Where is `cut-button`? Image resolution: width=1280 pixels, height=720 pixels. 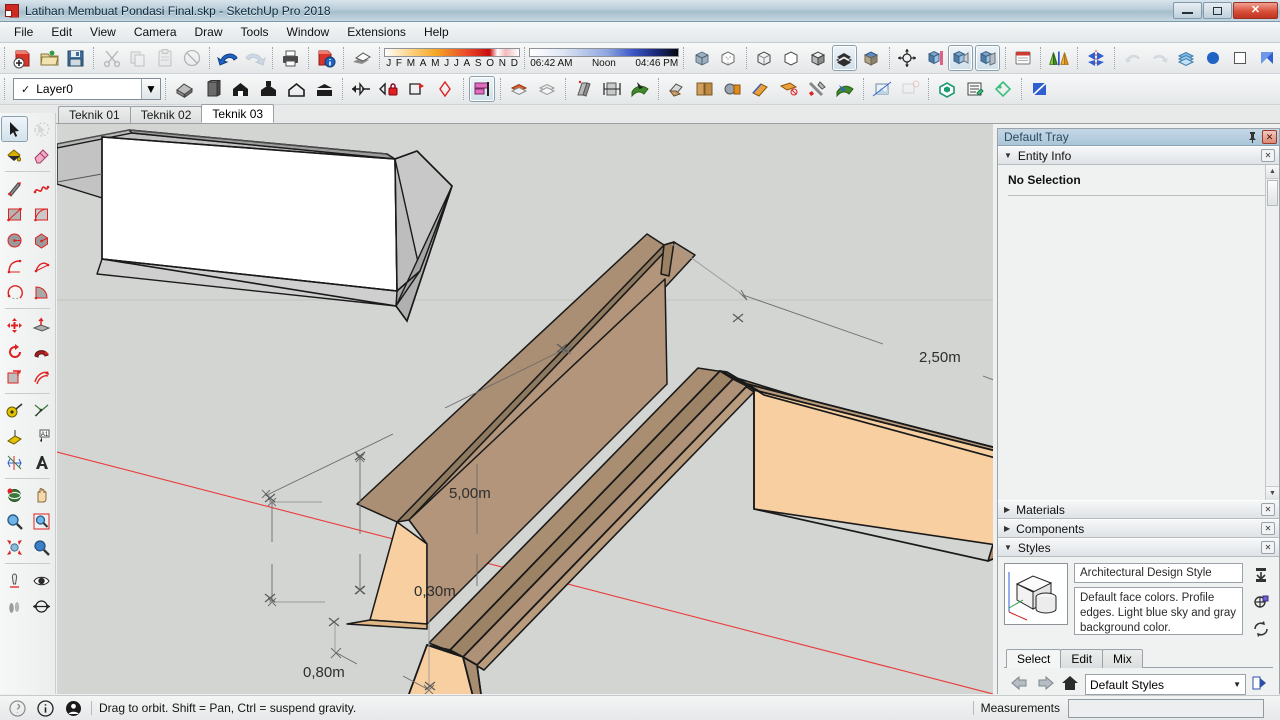 cut-button is located at coordinates (111, 58).